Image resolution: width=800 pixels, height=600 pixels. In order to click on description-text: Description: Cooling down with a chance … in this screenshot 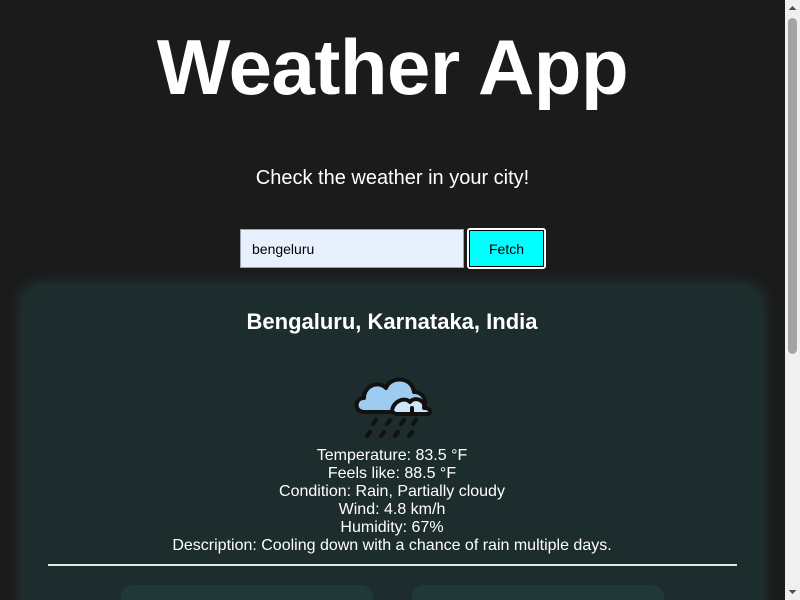, I will do `click(392, 545)`.